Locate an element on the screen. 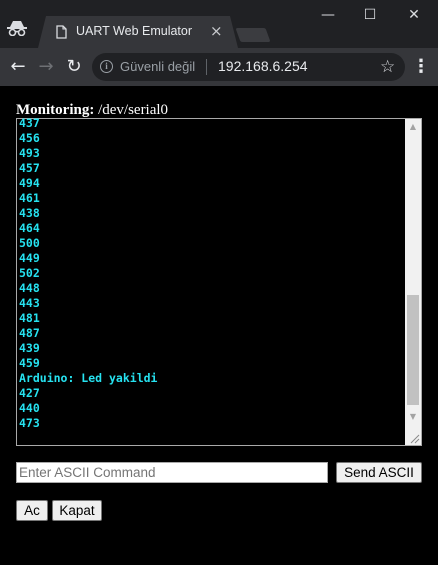  forward-button: → is located at coordinates (46, 67).